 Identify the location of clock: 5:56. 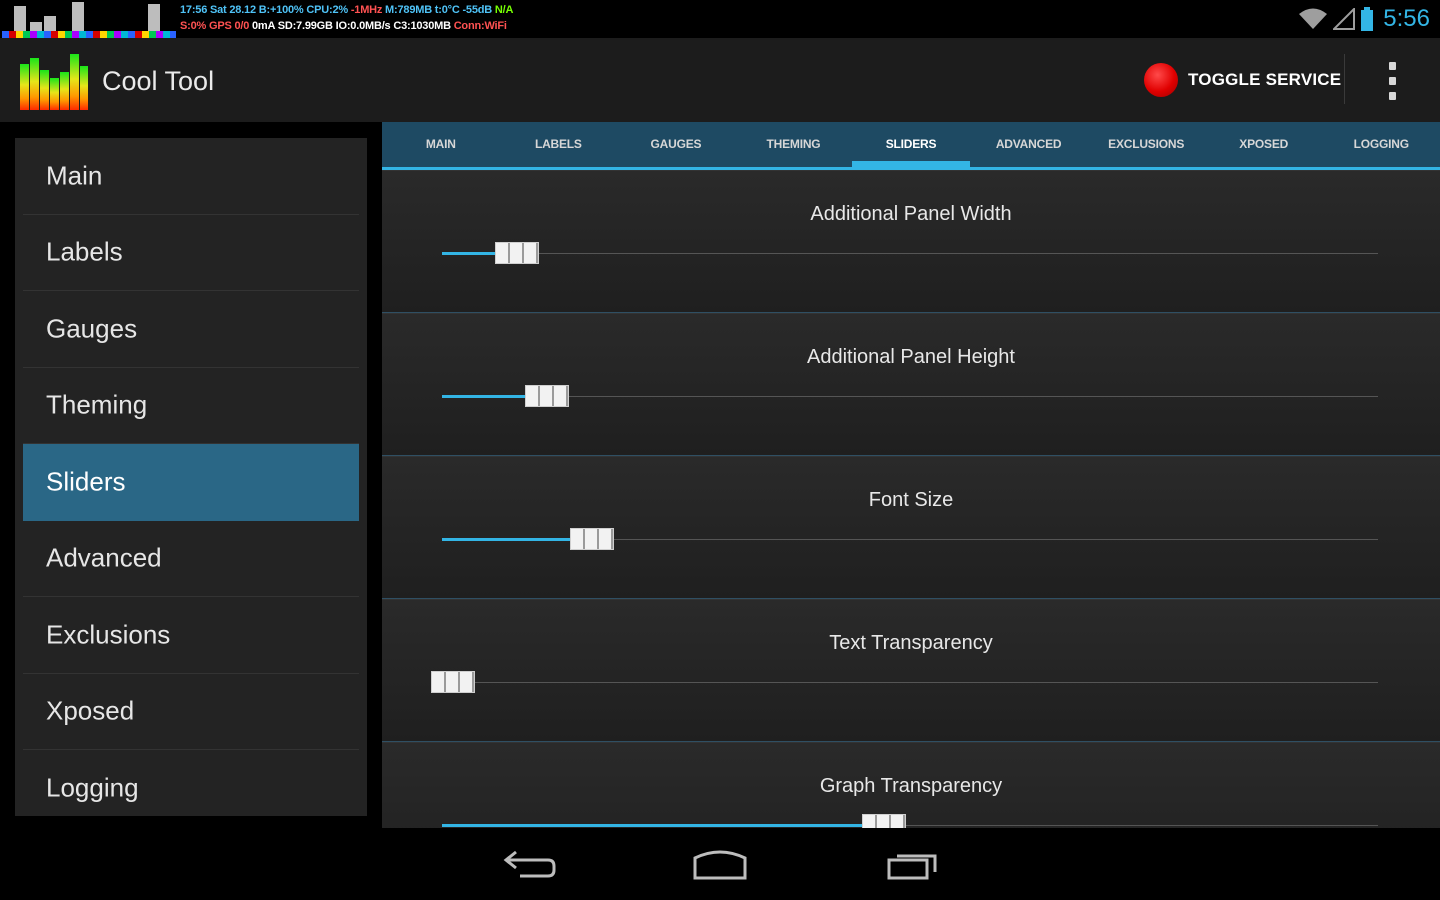
(1406, 18).